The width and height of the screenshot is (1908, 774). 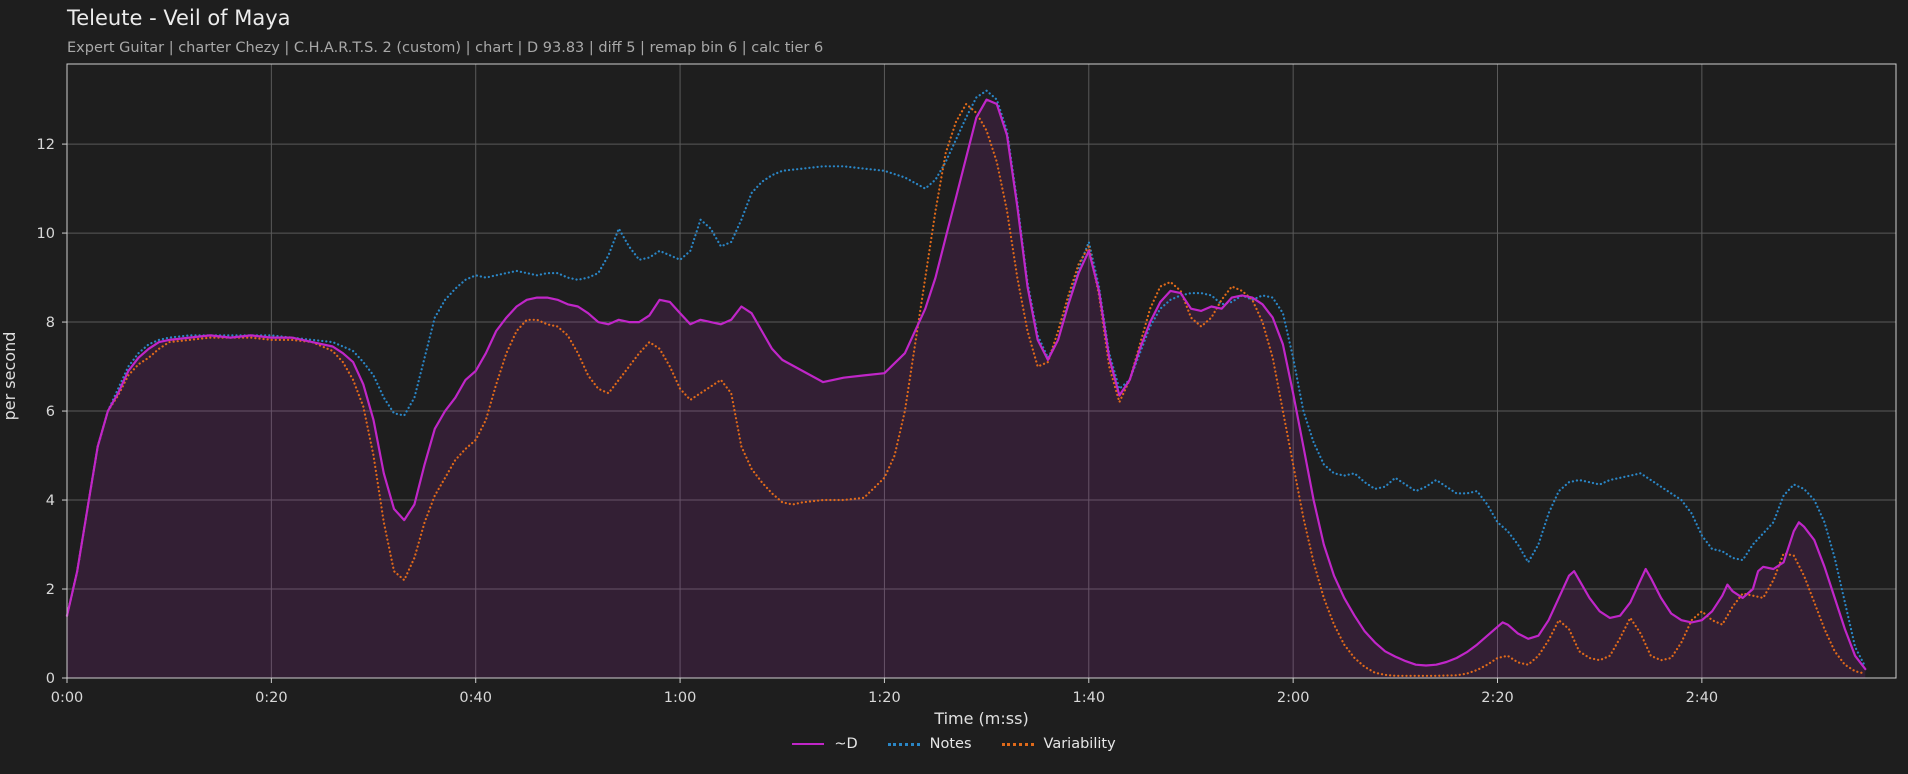 I want to click on legend-swatch-d, so click(x=808, y=744).